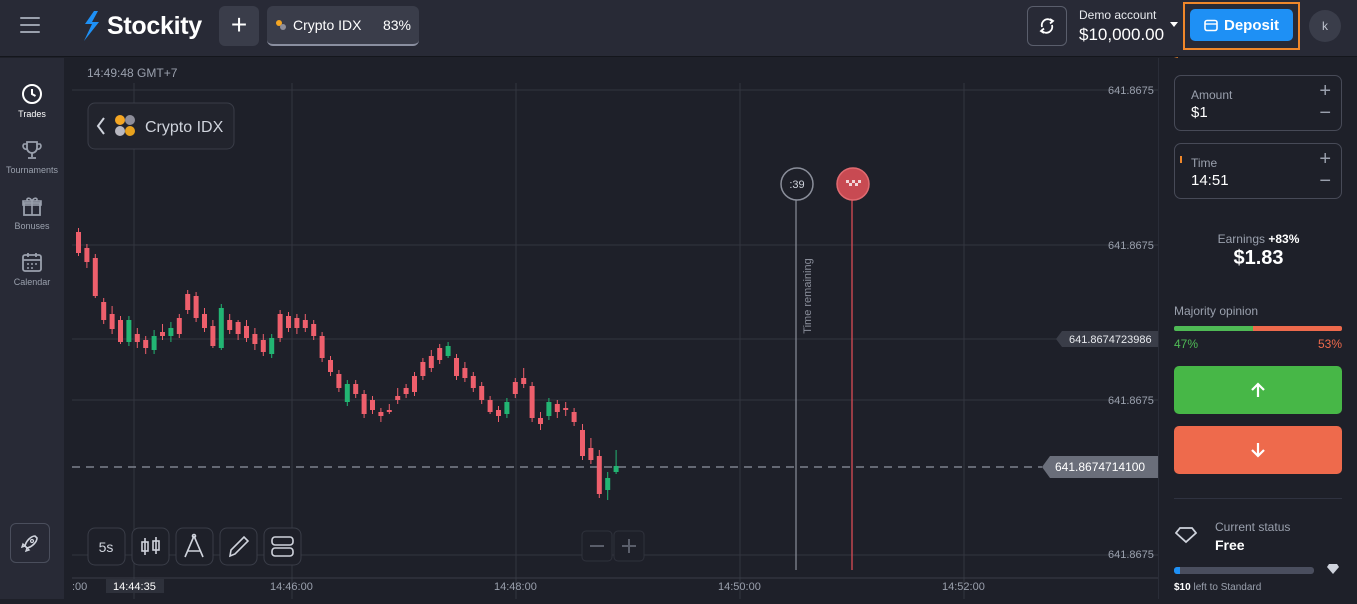 This screenshot has width=1357, height=604. Describe the element at coordinates (1213, 328) in the screenshot. I see `majority-up-fill` at that location.